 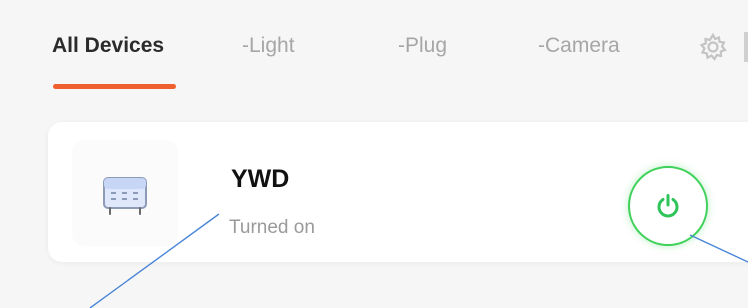 What do you see at coordinates (746, 47) in the screenshot?
I see `scroll-edge` at bounding box center [746, 47].